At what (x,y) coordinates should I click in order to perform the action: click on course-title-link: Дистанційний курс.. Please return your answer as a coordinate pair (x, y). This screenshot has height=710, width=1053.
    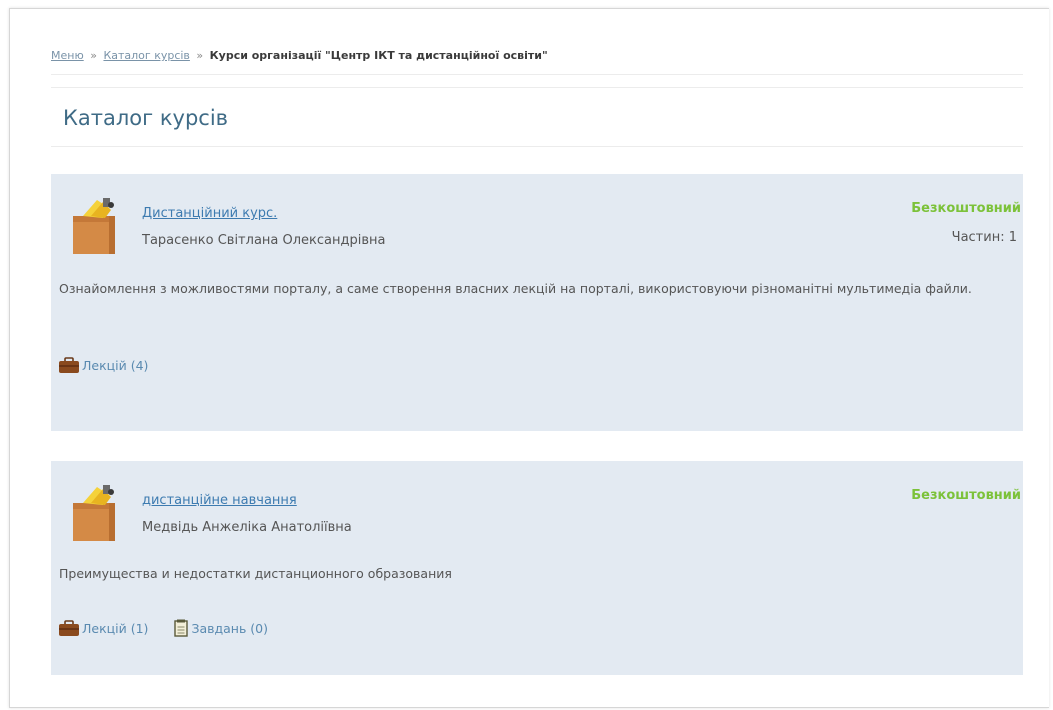
    Looking at the image, I should click on (209, 213).